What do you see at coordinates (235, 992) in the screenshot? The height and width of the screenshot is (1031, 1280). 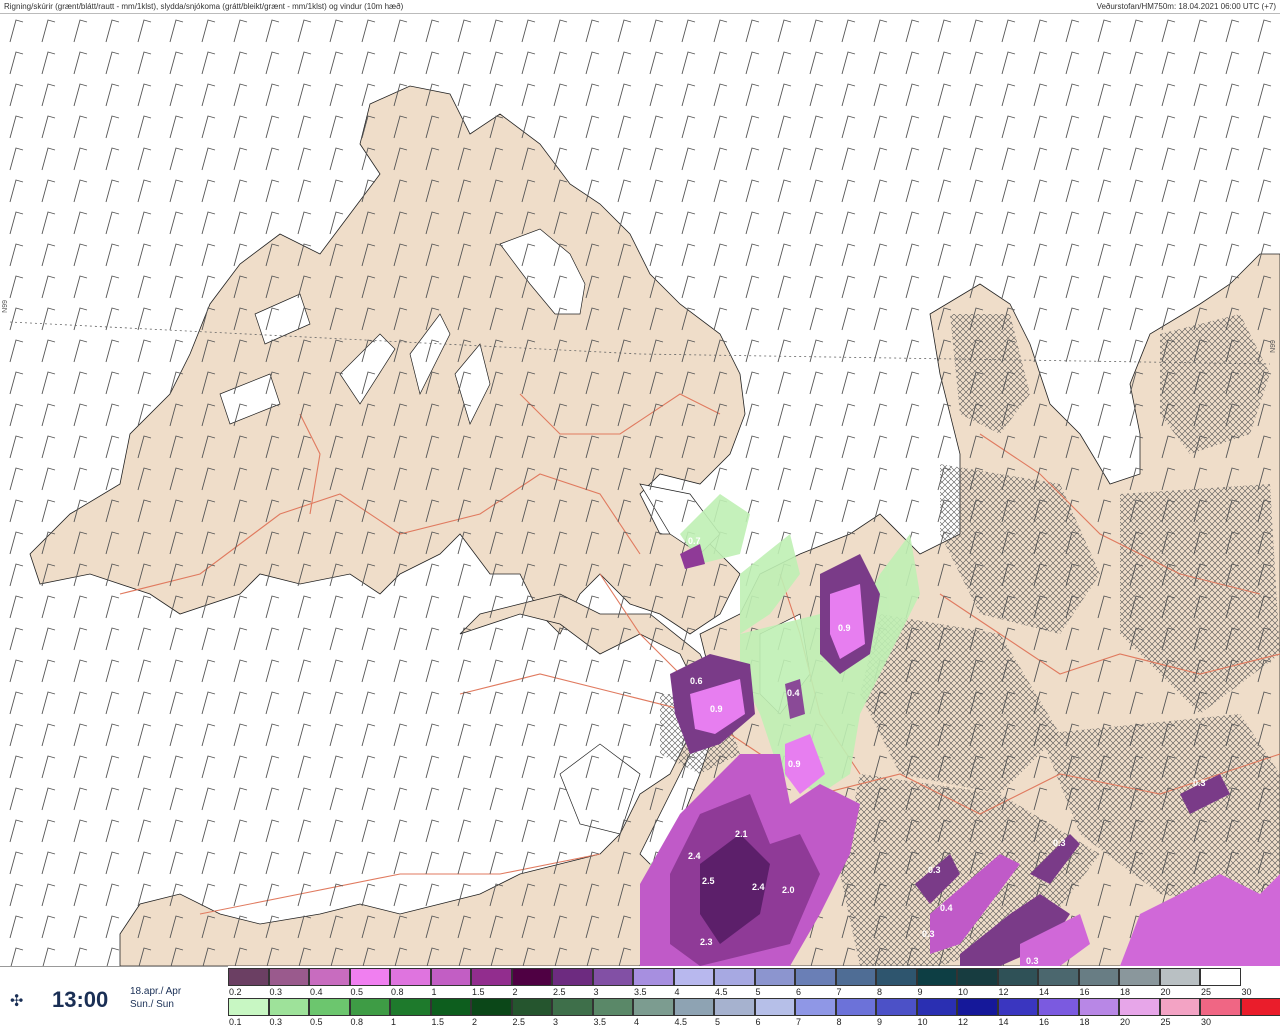 I see `legend-label: 0.2` at bounding box center [235, 992].